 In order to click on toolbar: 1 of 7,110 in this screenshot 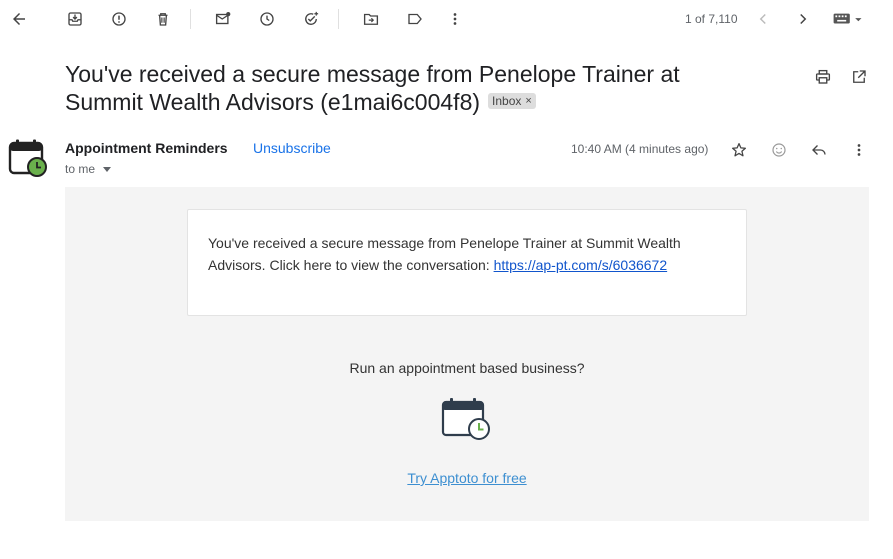, I will do `click(446, 19)`.